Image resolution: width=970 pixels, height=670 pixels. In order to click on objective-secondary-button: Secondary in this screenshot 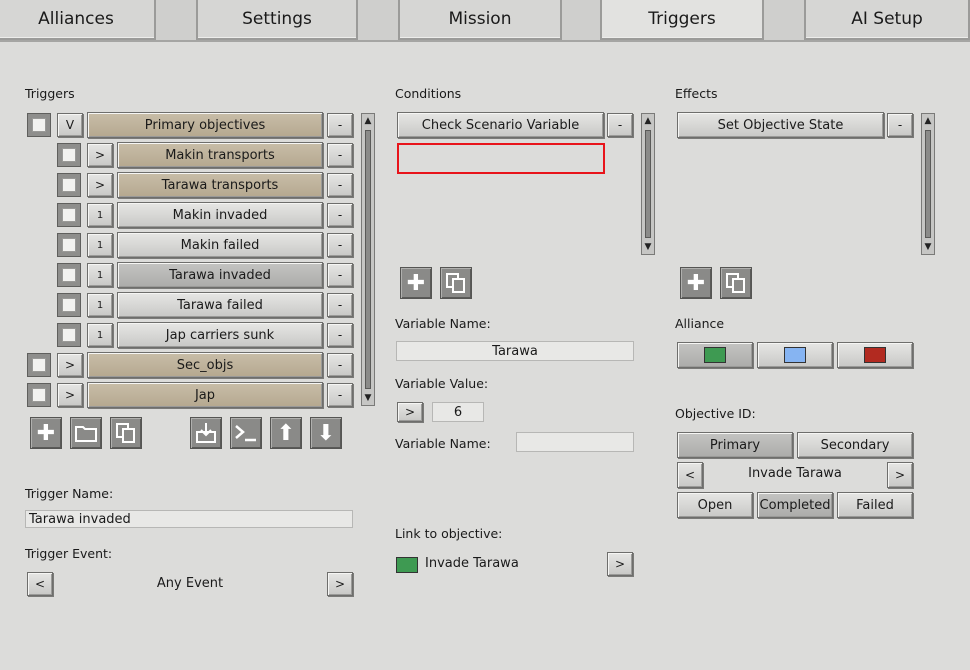, I will do `click(855, 445)`.